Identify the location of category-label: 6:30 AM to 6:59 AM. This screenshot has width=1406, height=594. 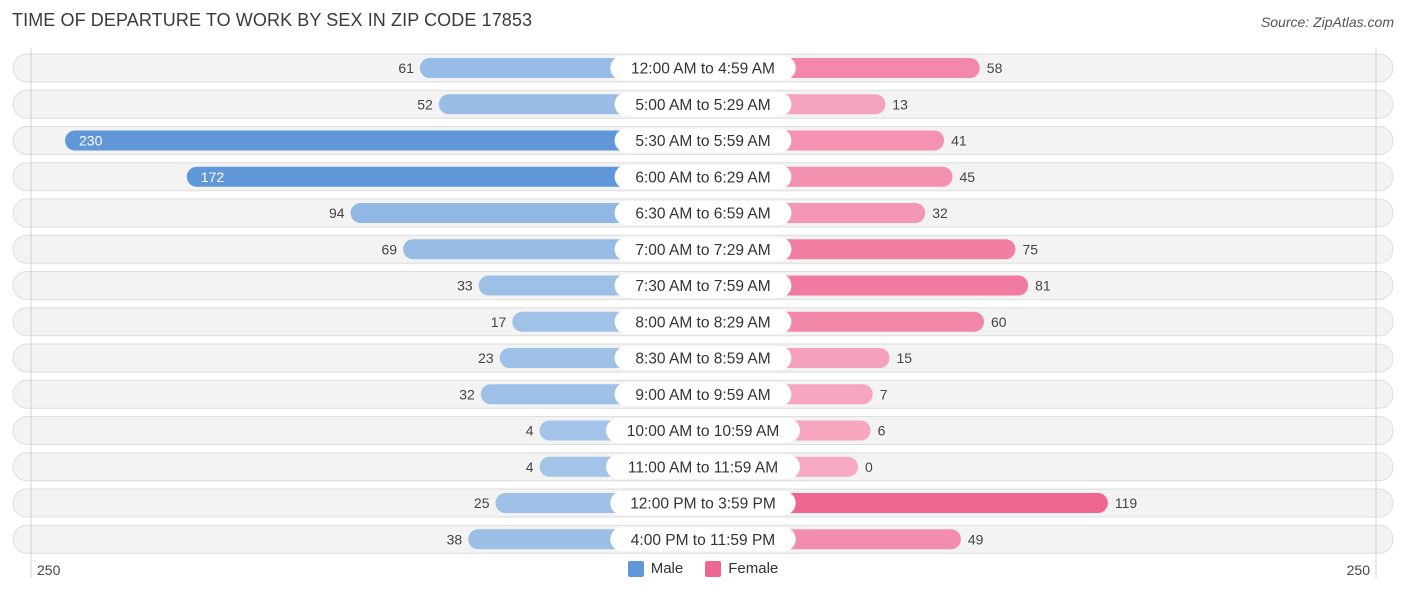
(702, 214).